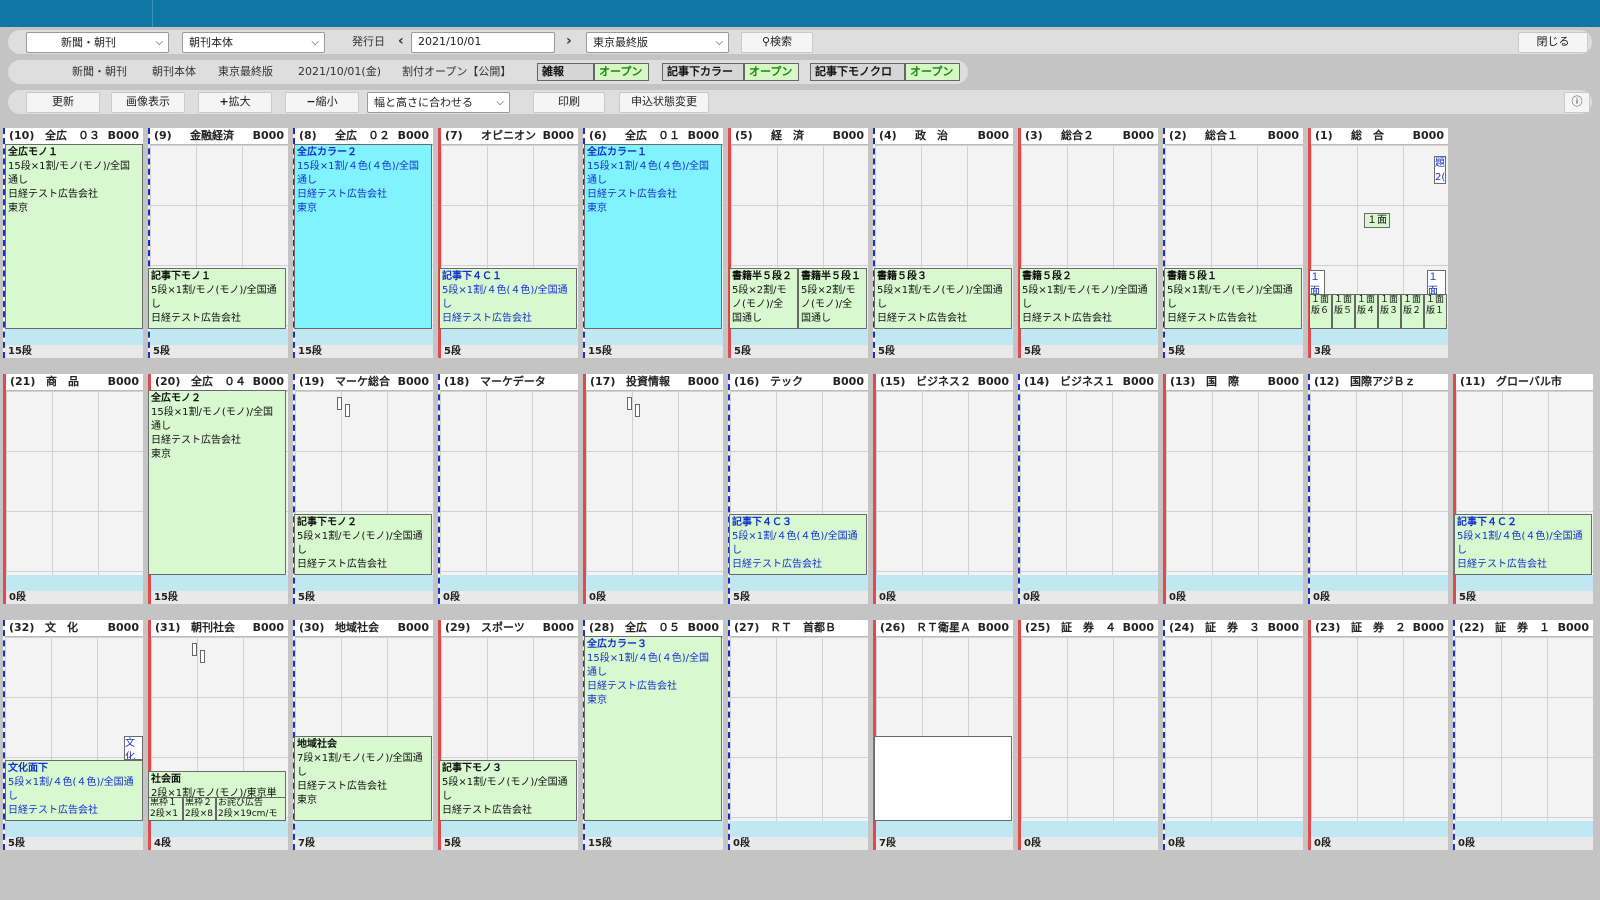  Describe the element at coordinates (653, 236) in the screenshot. I see `ad-block: 全広カラー１ 15段×1割/４色(４色)/全国 通し 日経テスト広告会社 東京` at that location.